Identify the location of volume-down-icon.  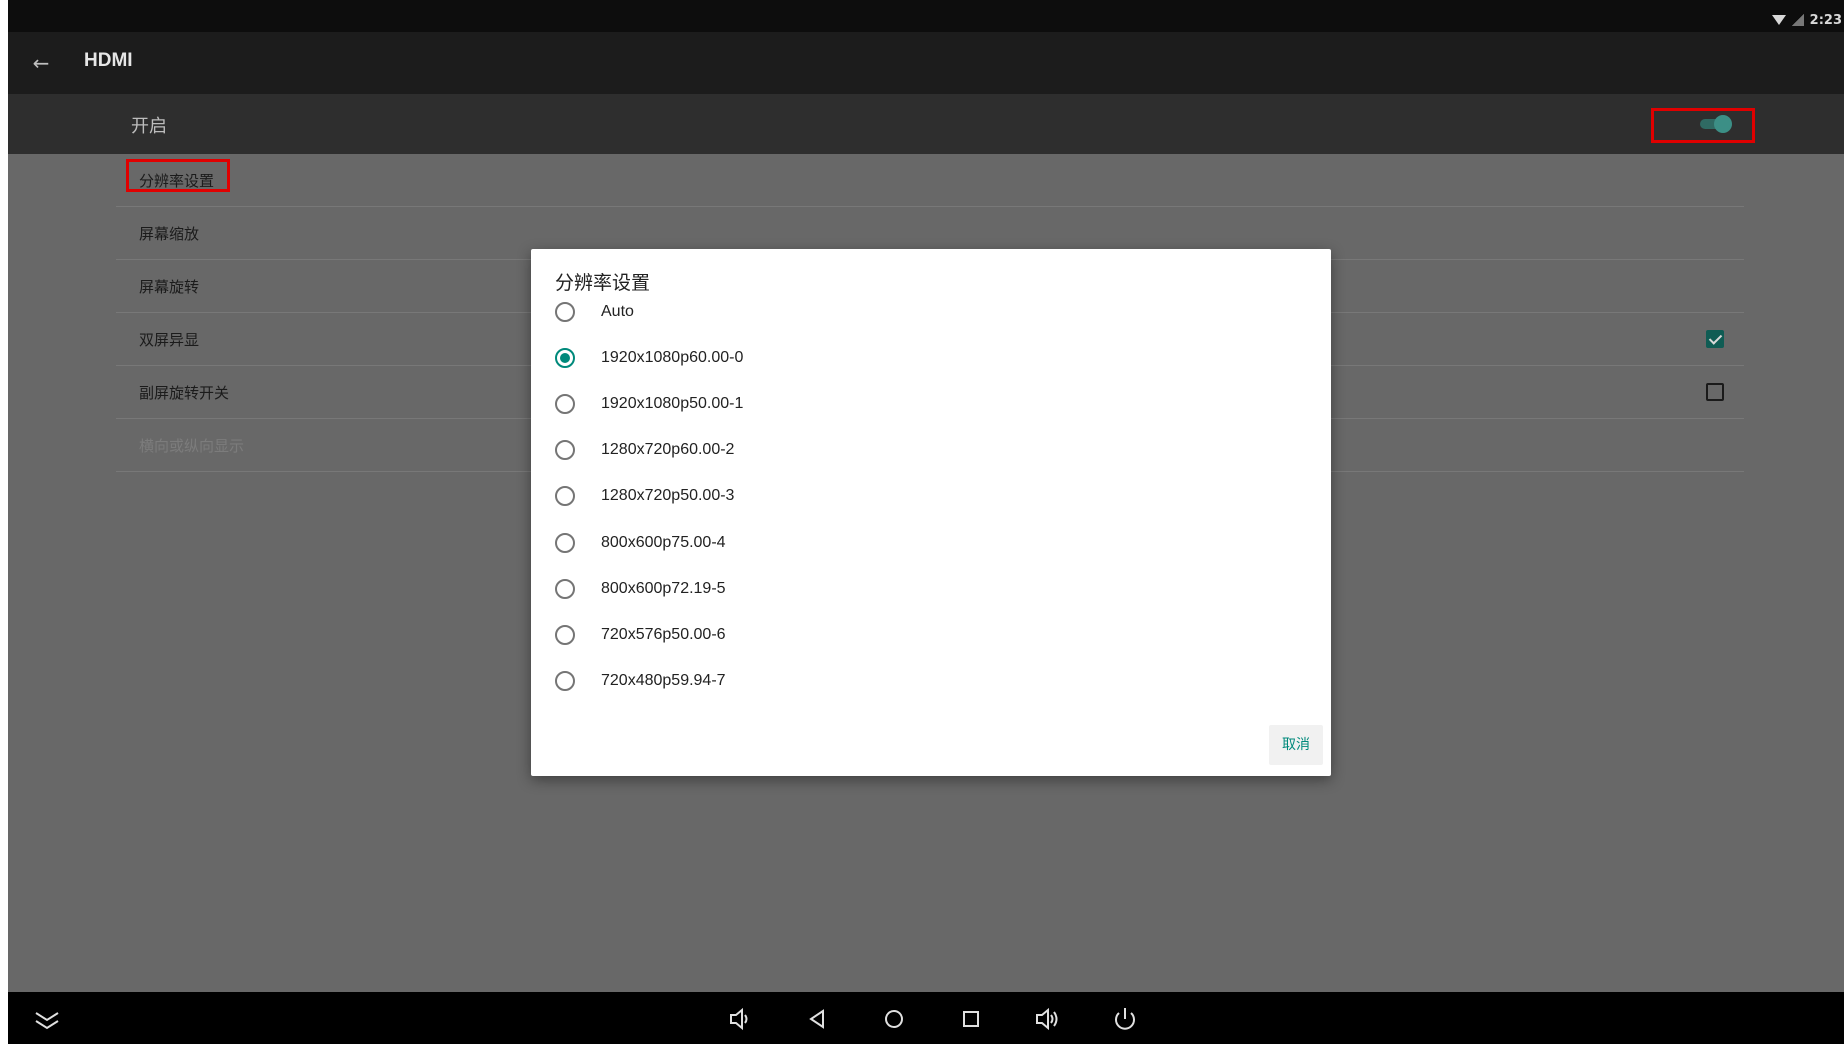
(740, 1019).